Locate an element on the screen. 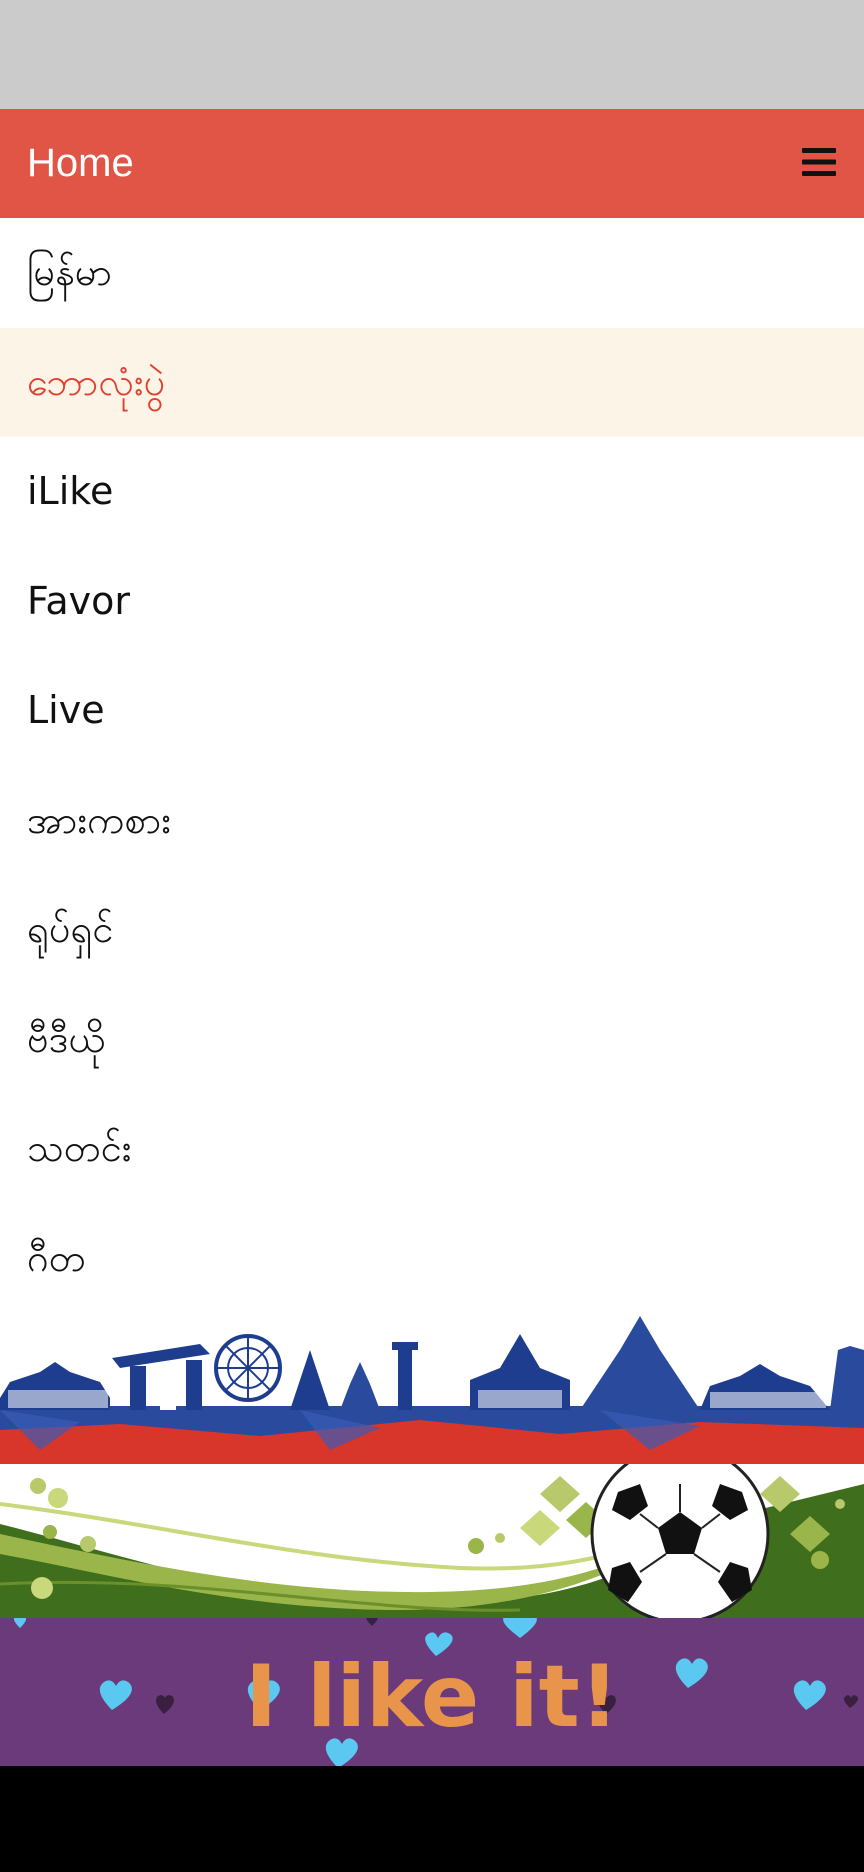 The height and width of the screenshot is (1872, 864). nav-item-label: ဗီဒီယို is located at coordinates (66, 1038).